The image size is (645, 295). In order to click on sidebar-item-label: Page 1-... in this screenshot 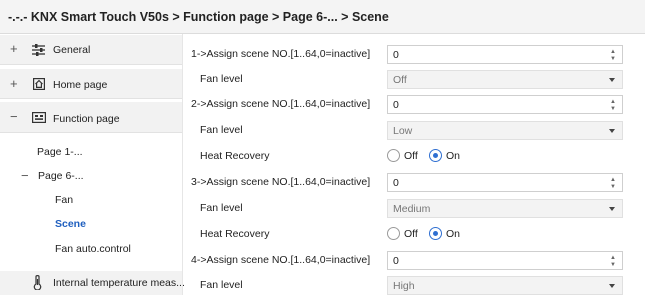, I will do `click(60, 152)`.